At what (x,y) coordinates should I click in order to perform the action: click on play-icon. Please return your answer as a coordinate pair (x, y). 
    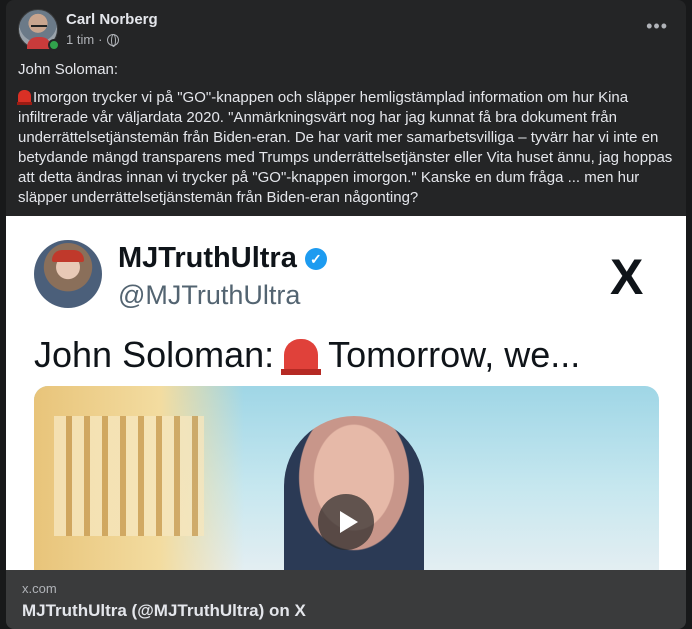
    Looking at the image, I should click on (346, 522).